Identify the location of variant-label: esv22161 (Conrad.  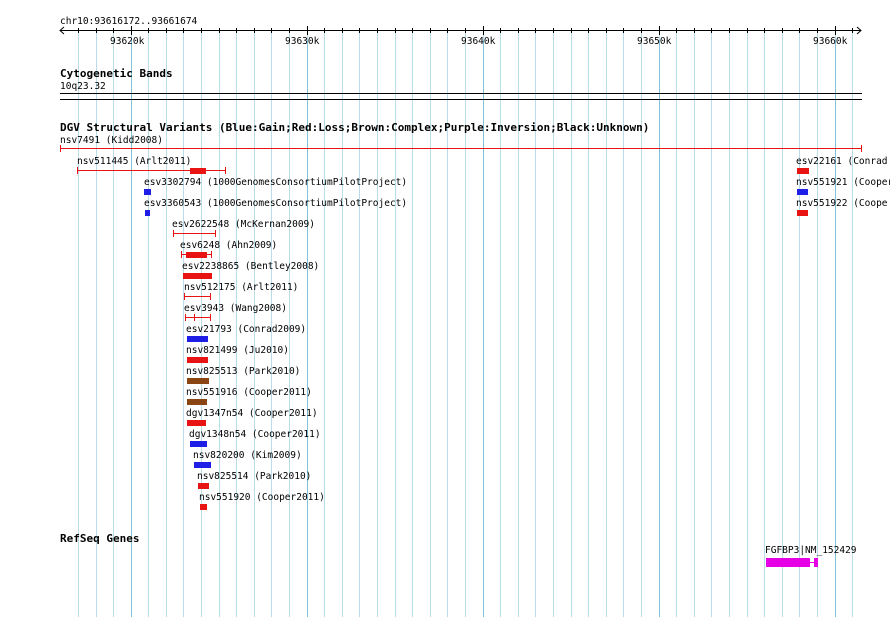
(842, 161).